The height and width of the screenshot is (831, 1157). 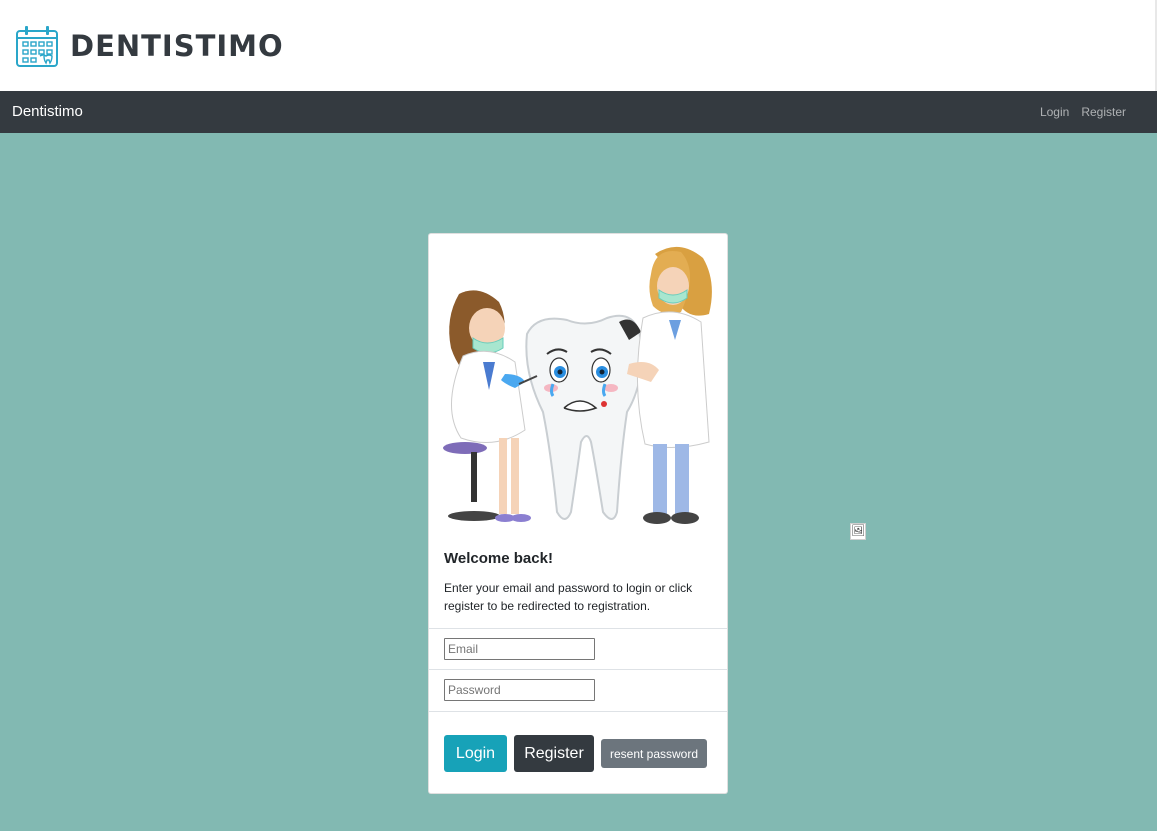 I want to click on dentists-tooth-illustration, so click(x=577, y=385).